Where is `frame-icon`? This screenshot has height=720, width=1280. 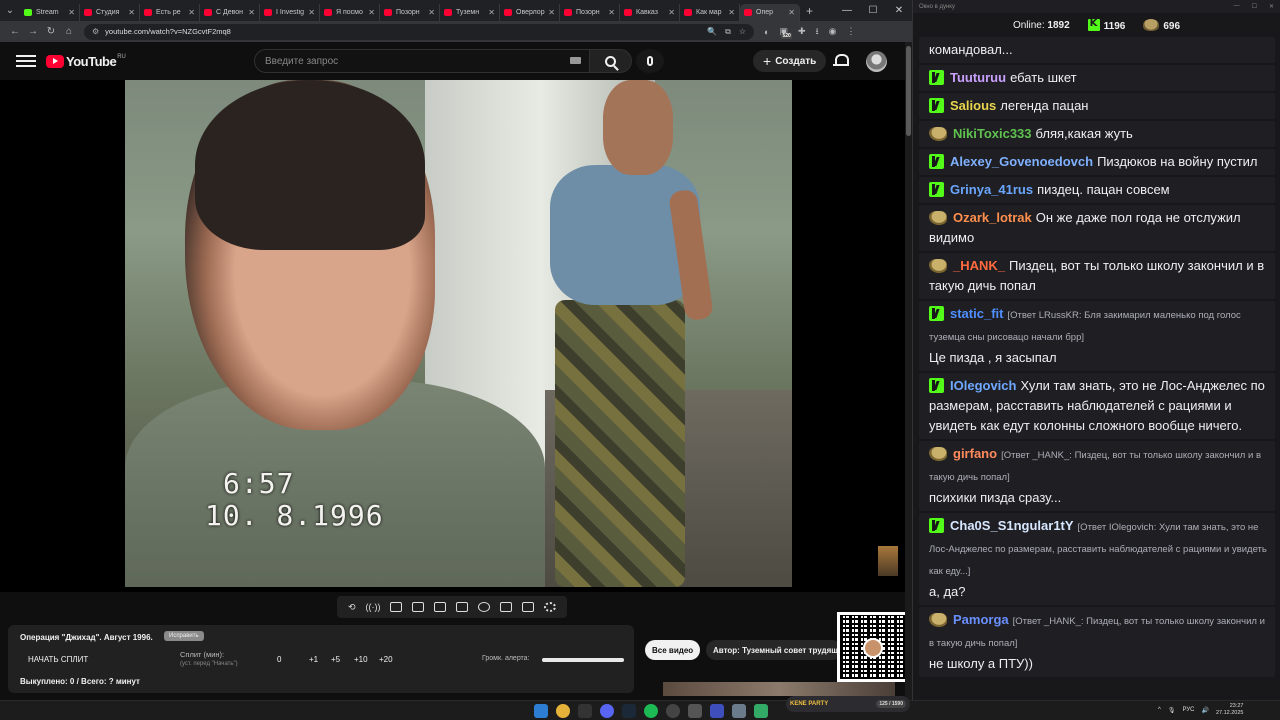 frame-icon is located at coordinates (462, 607).